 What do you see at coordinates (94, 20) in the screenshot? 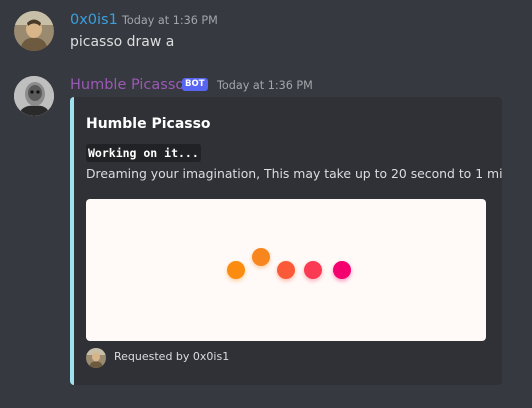
I see `username: 0x0is1` at bounding box center [94, 20].